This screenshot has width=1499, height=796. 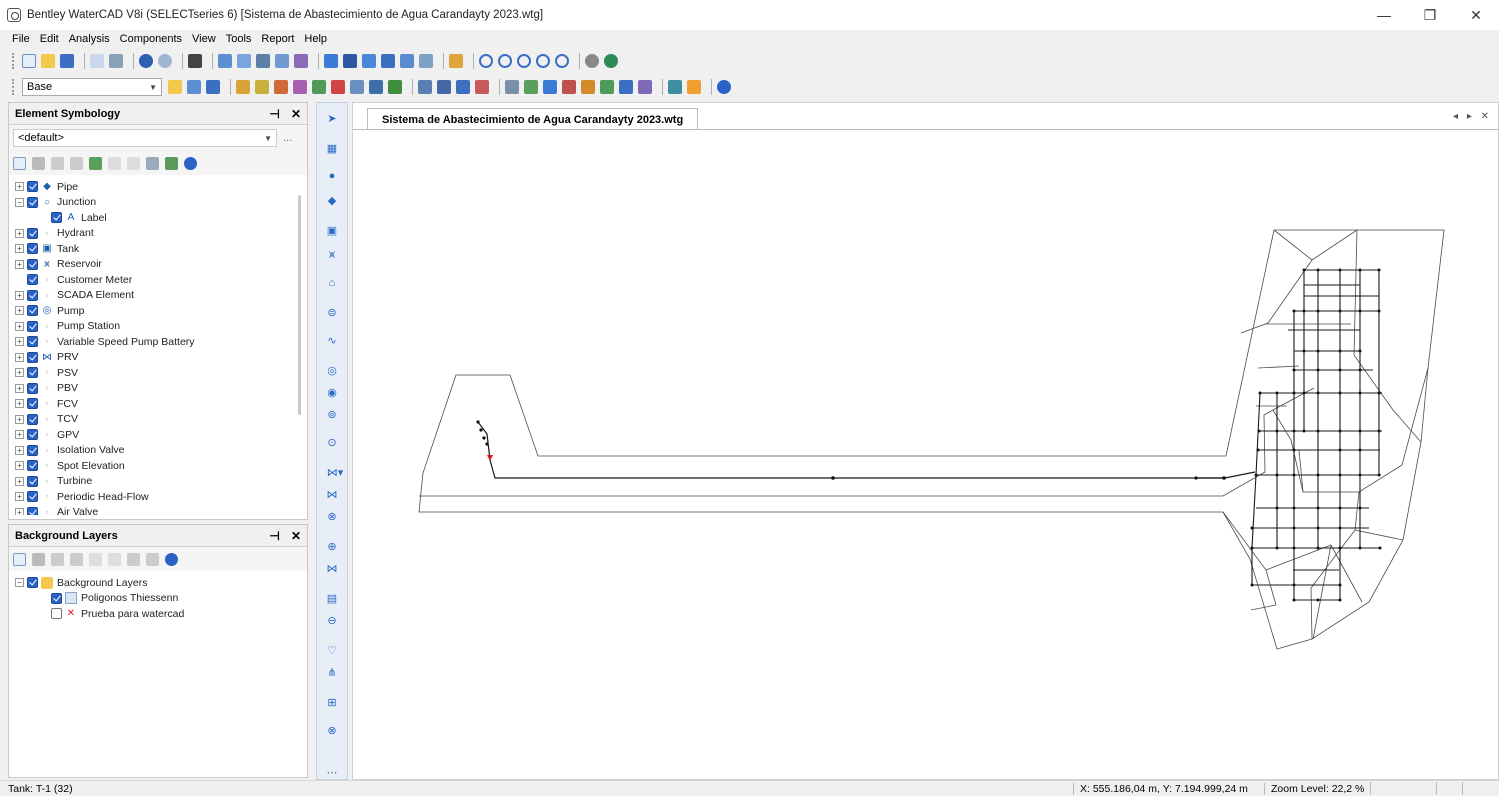 What do you see at coordinates (315, 39) in the screenshot?
I see `menu-help: Help` at bounding box center [315, 39].